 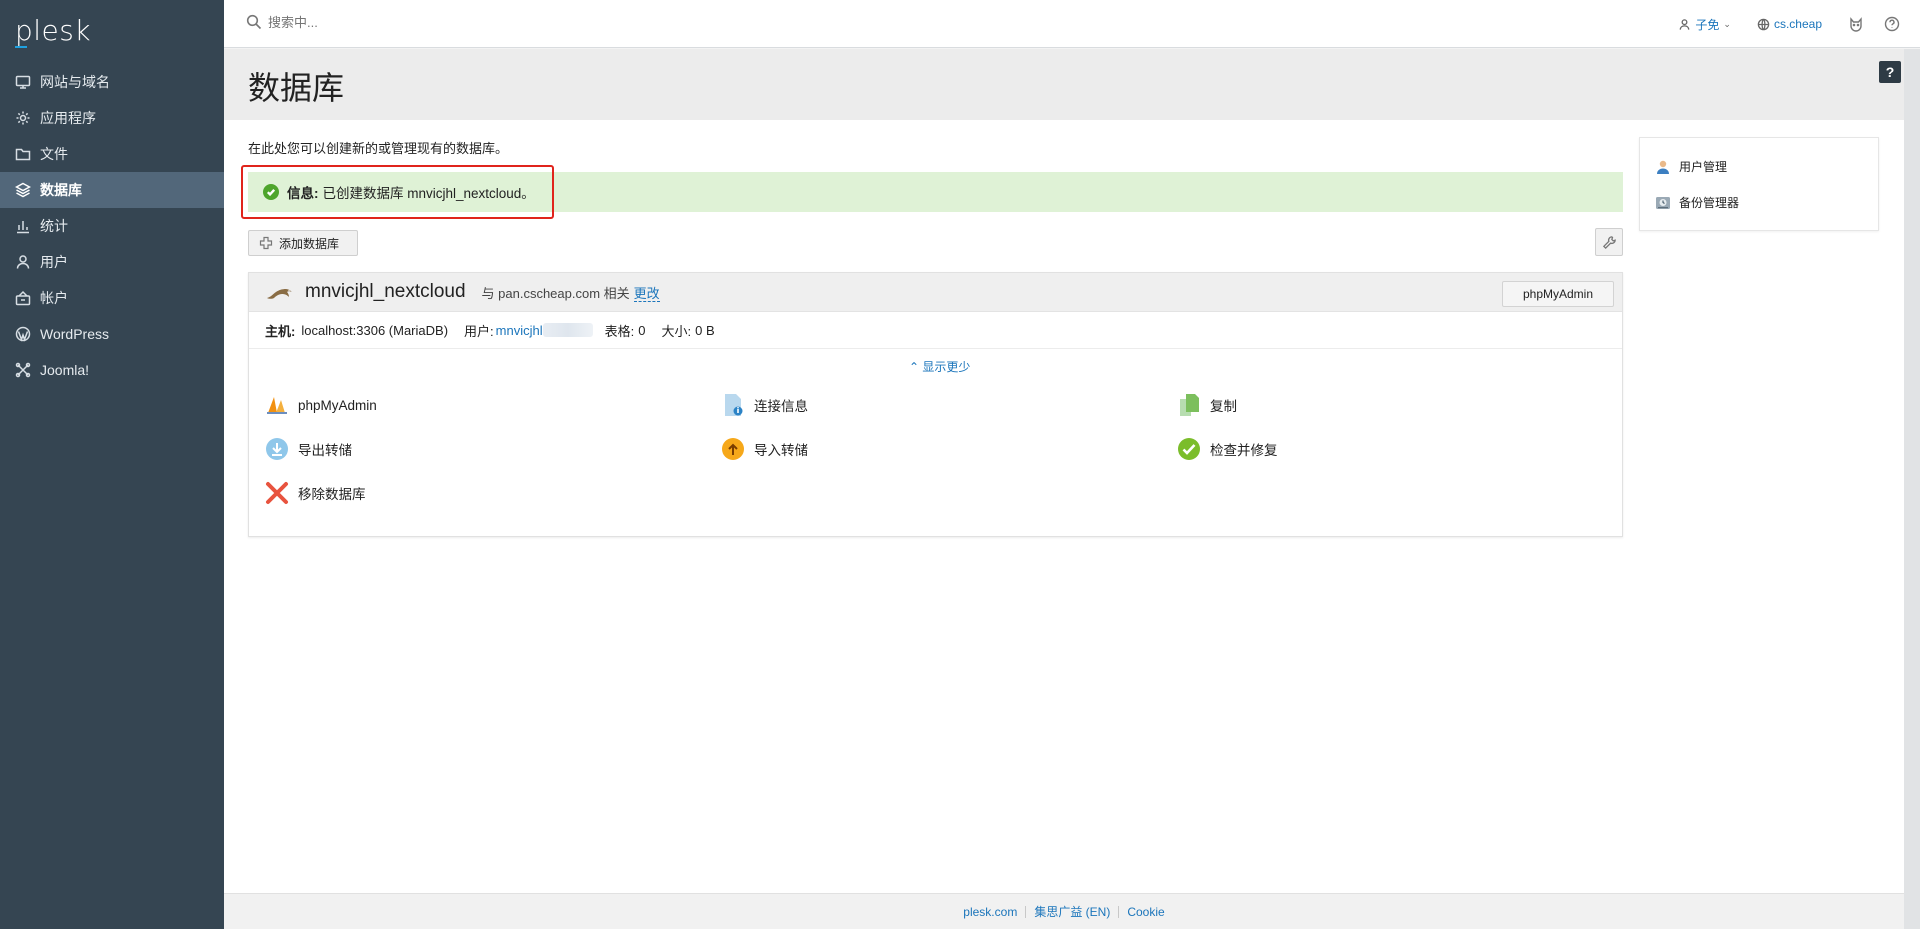 I want to click on help-circle-icon, so click(x=1892, y=24).